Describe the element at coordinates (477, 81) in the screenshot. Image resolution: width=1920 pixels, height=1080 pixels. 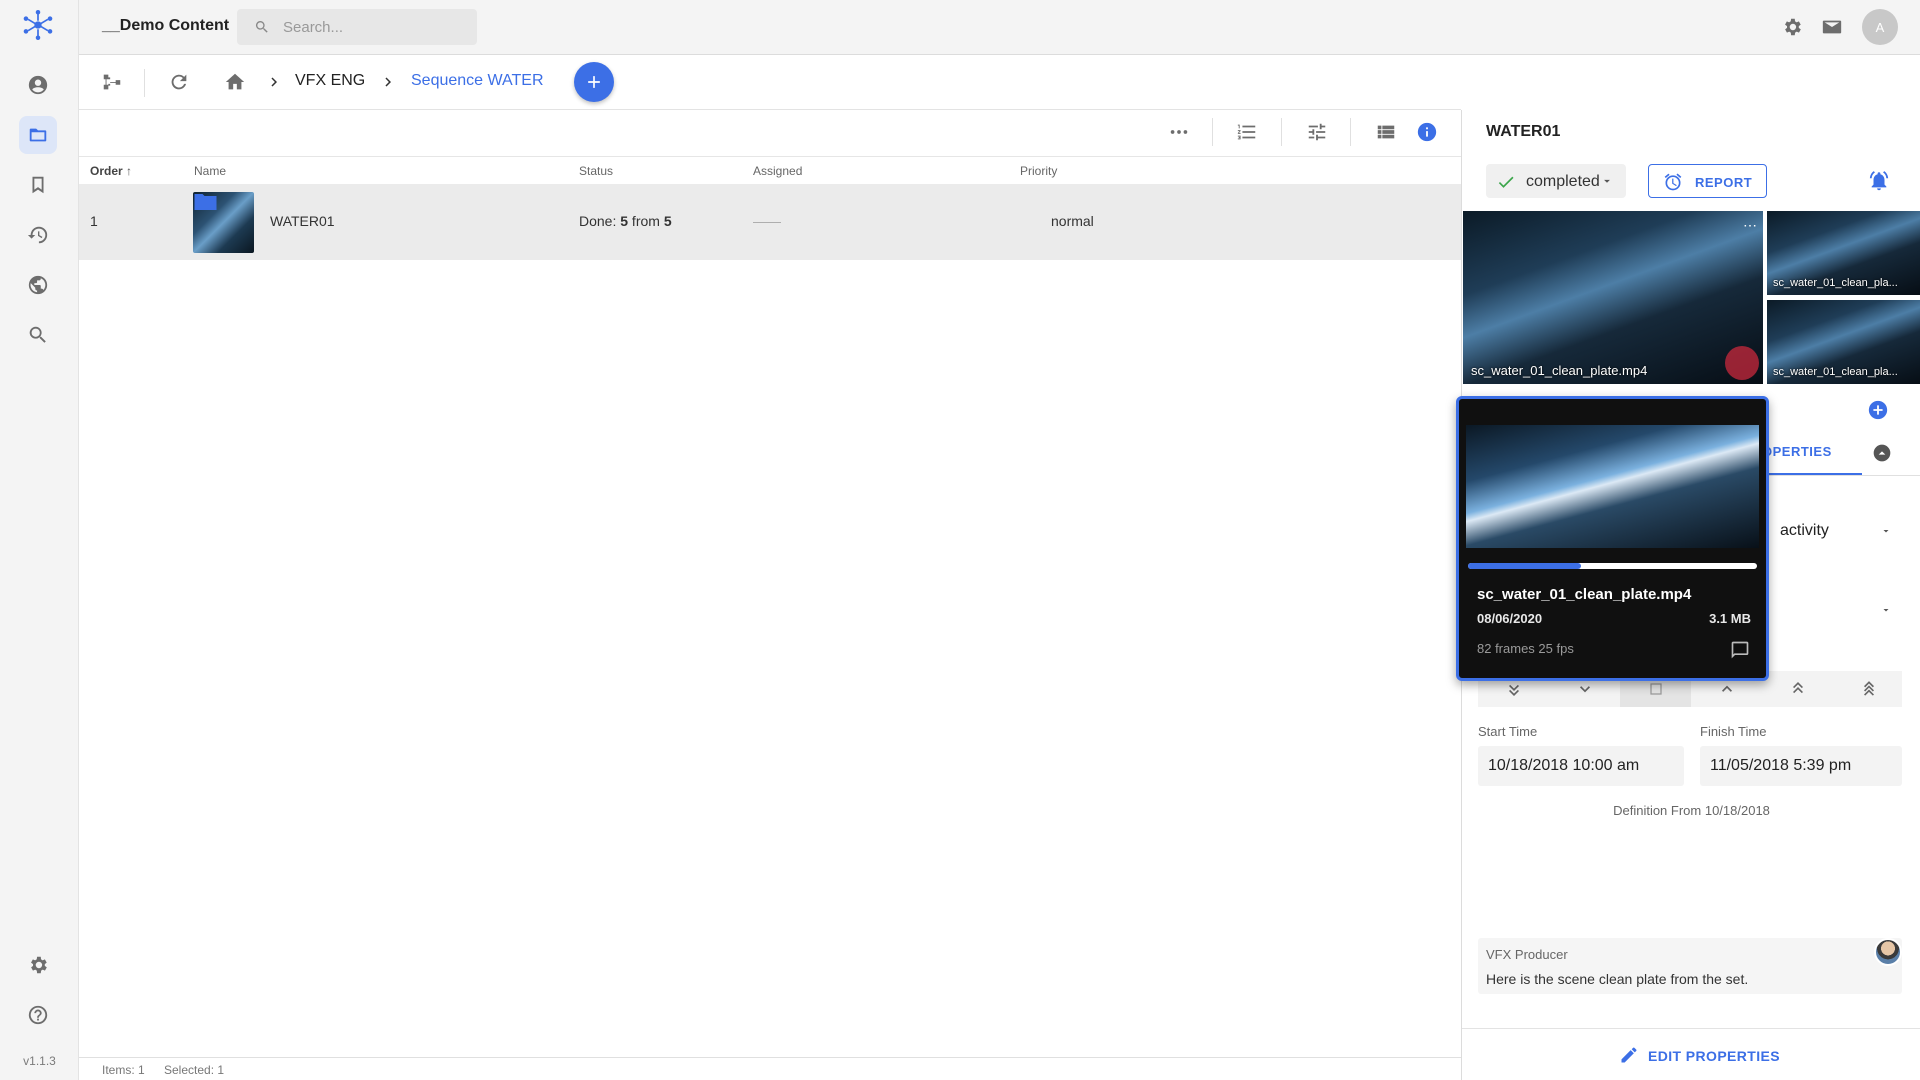
I see `breadcrumb-sequence-water: Sequence WATER` at that location.